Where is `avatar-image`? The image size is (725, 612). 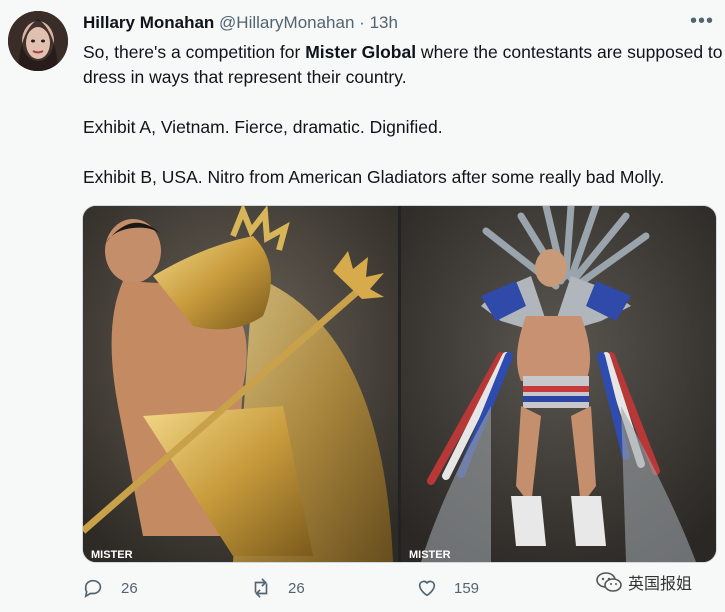 avatar-image is located at coordinates (38, 41).